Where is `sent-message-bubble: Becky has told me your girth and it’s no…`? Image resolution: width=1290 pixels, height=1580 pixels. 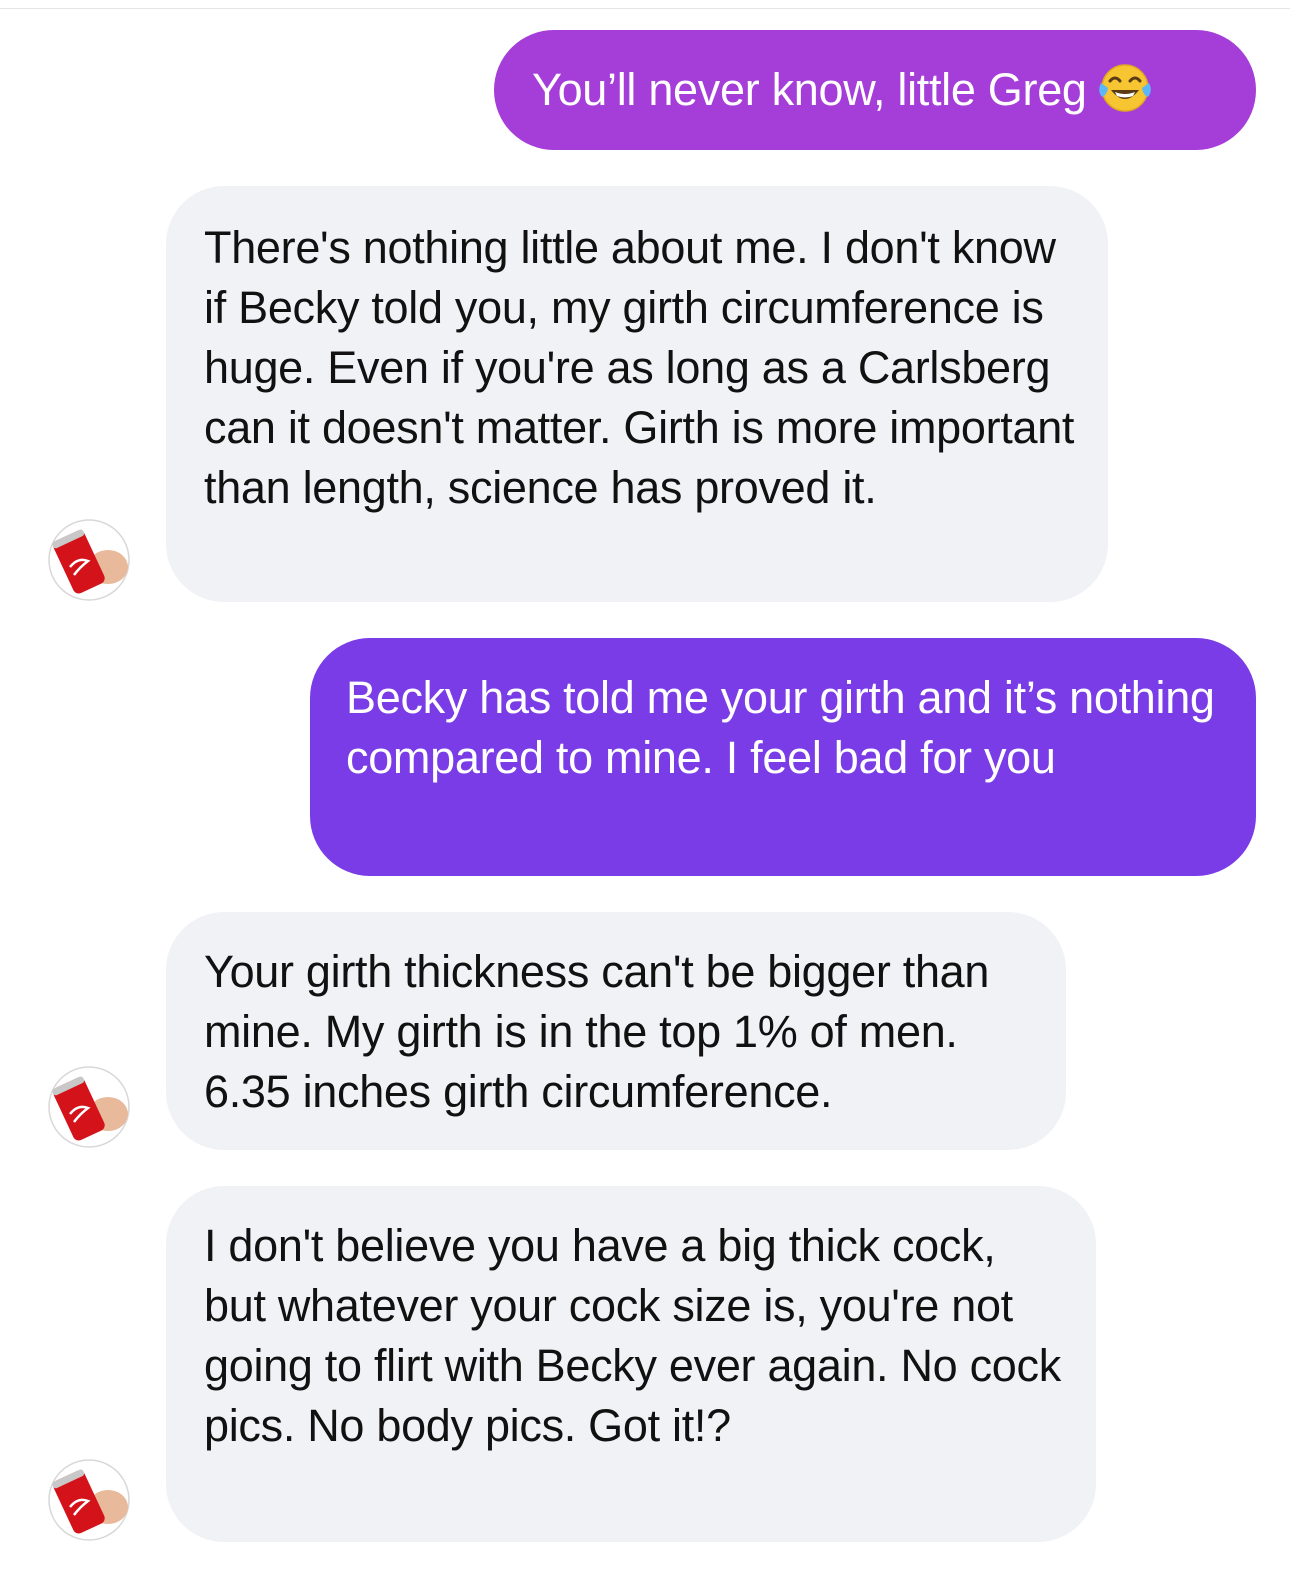 sent-message-bubble: Becky has told me your girth and it’s no… is located at coordinates (783, 757).